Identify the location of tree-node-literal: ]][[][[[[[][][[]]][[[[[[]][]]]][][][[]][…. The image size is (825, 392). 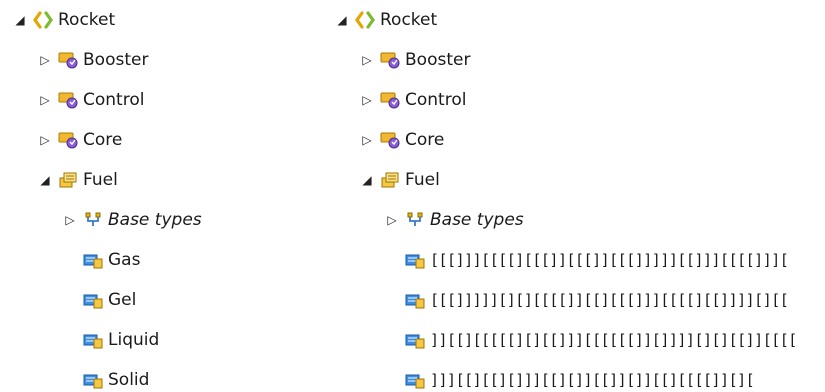
(591, 340).